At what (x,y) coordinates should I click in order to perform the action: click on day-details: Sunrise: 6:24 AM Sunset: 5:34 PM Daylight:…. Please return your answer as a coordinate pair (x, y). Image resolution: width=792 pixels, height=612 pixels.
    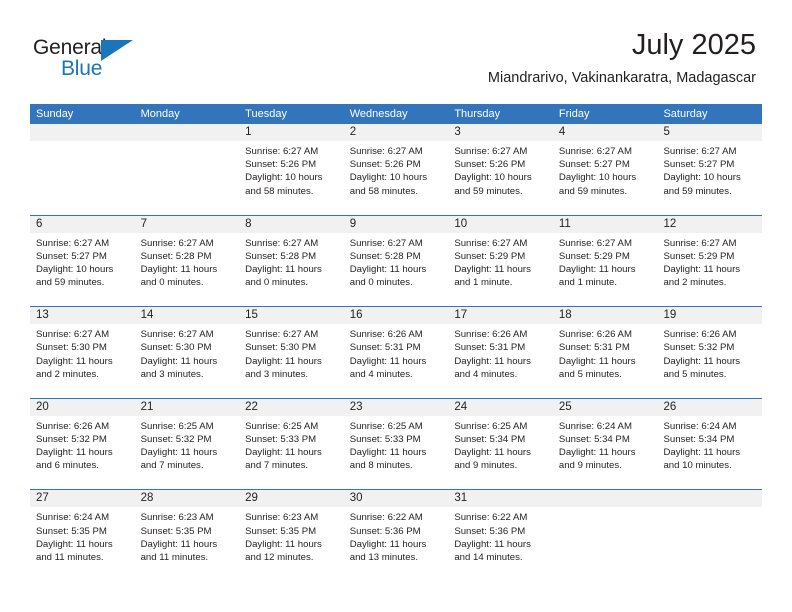
    Looking at the image, I should click on (605, 444).